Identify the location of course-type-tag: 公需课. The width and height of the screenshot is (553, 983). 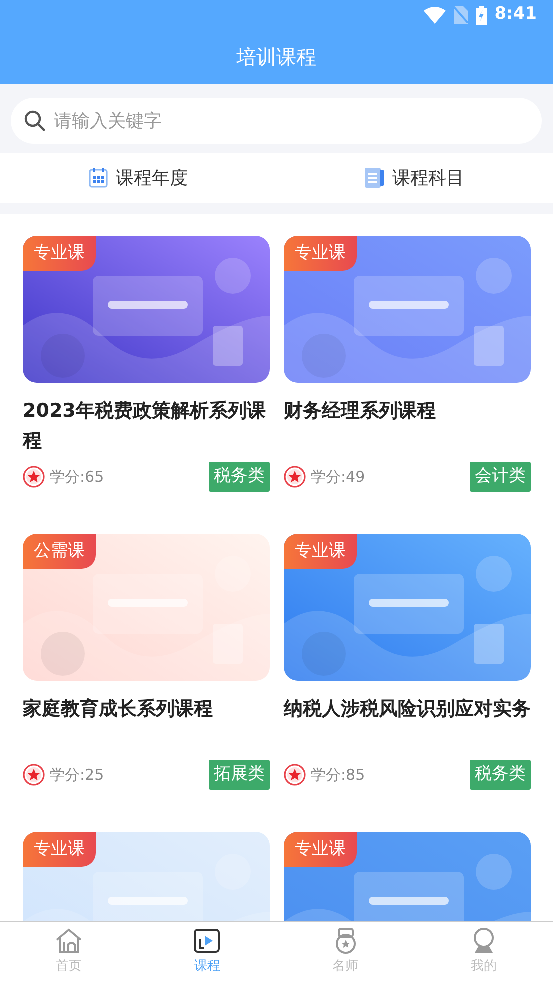
(59, 551).